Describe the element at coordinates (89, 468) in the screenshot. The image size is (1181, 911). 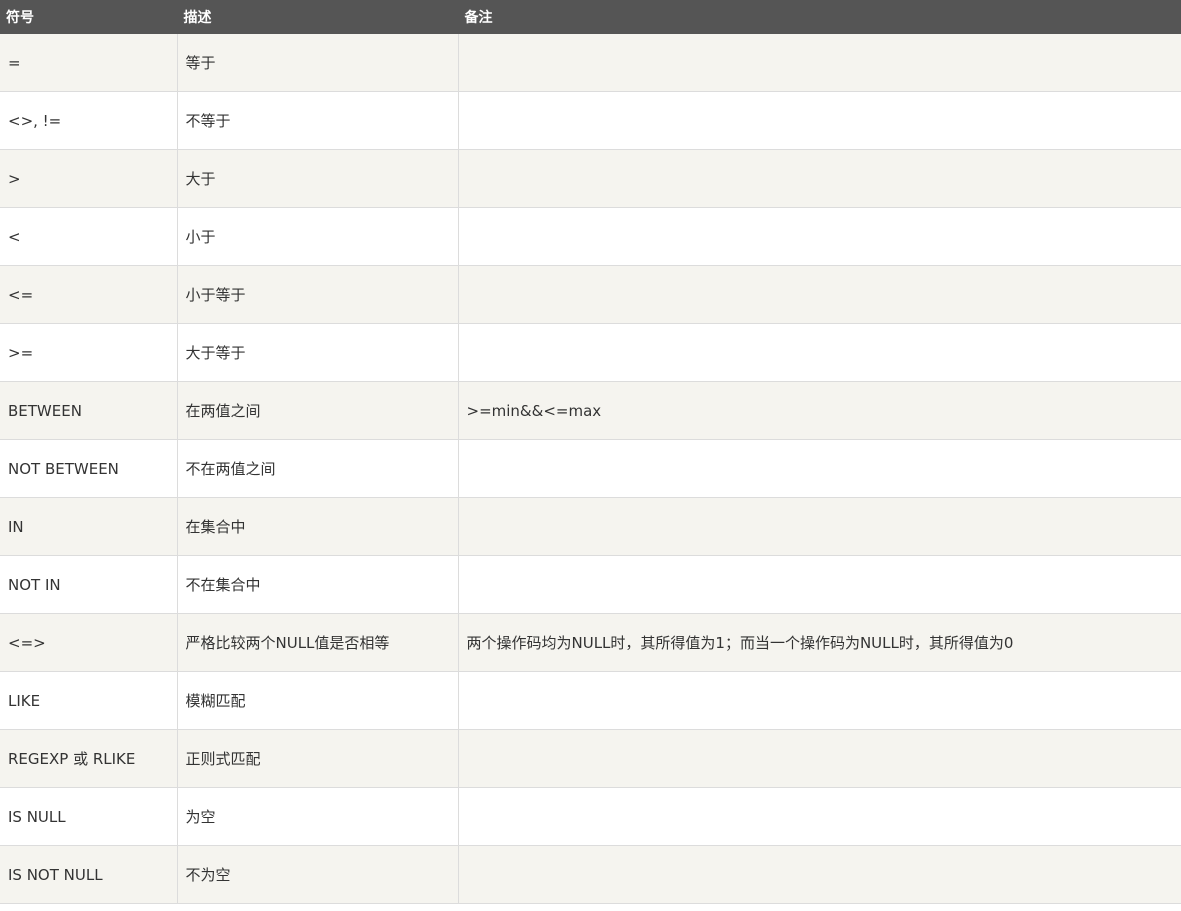
I see `cell-symbol: NOT BETWEEN` at that location.